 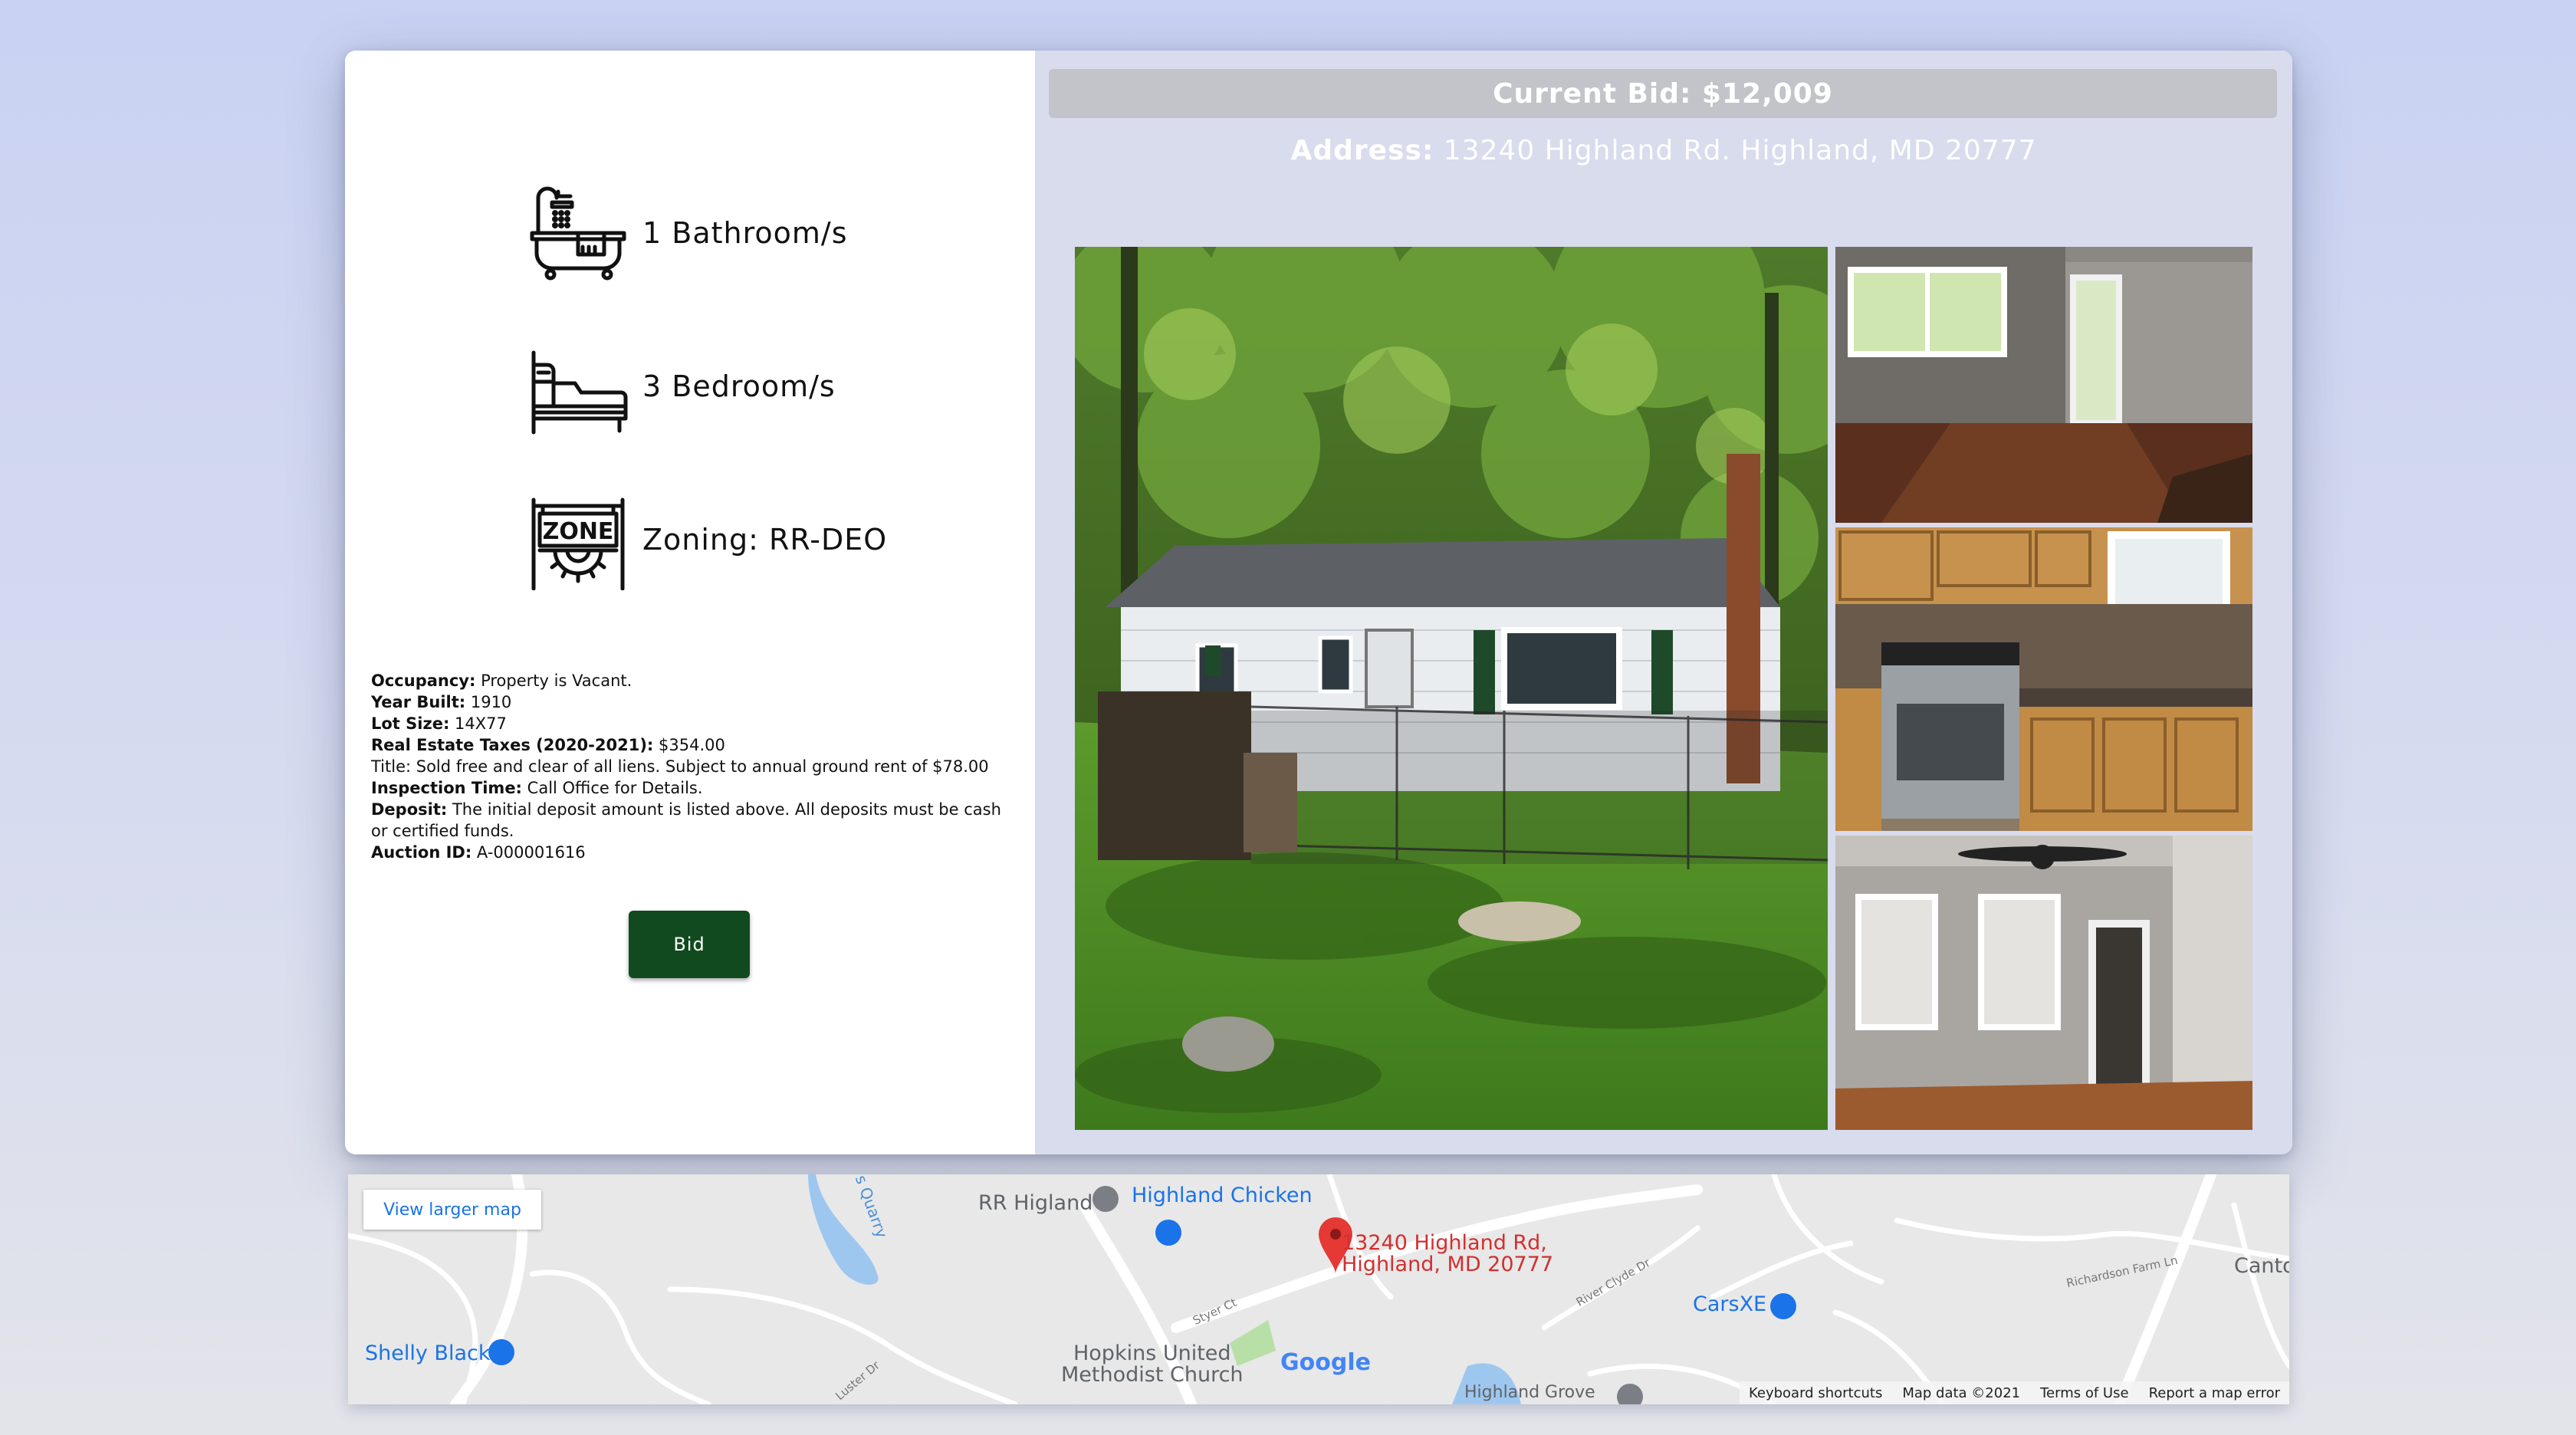 I want to click on inspection-key: Inspection Time:, so click(x=447, y=788).